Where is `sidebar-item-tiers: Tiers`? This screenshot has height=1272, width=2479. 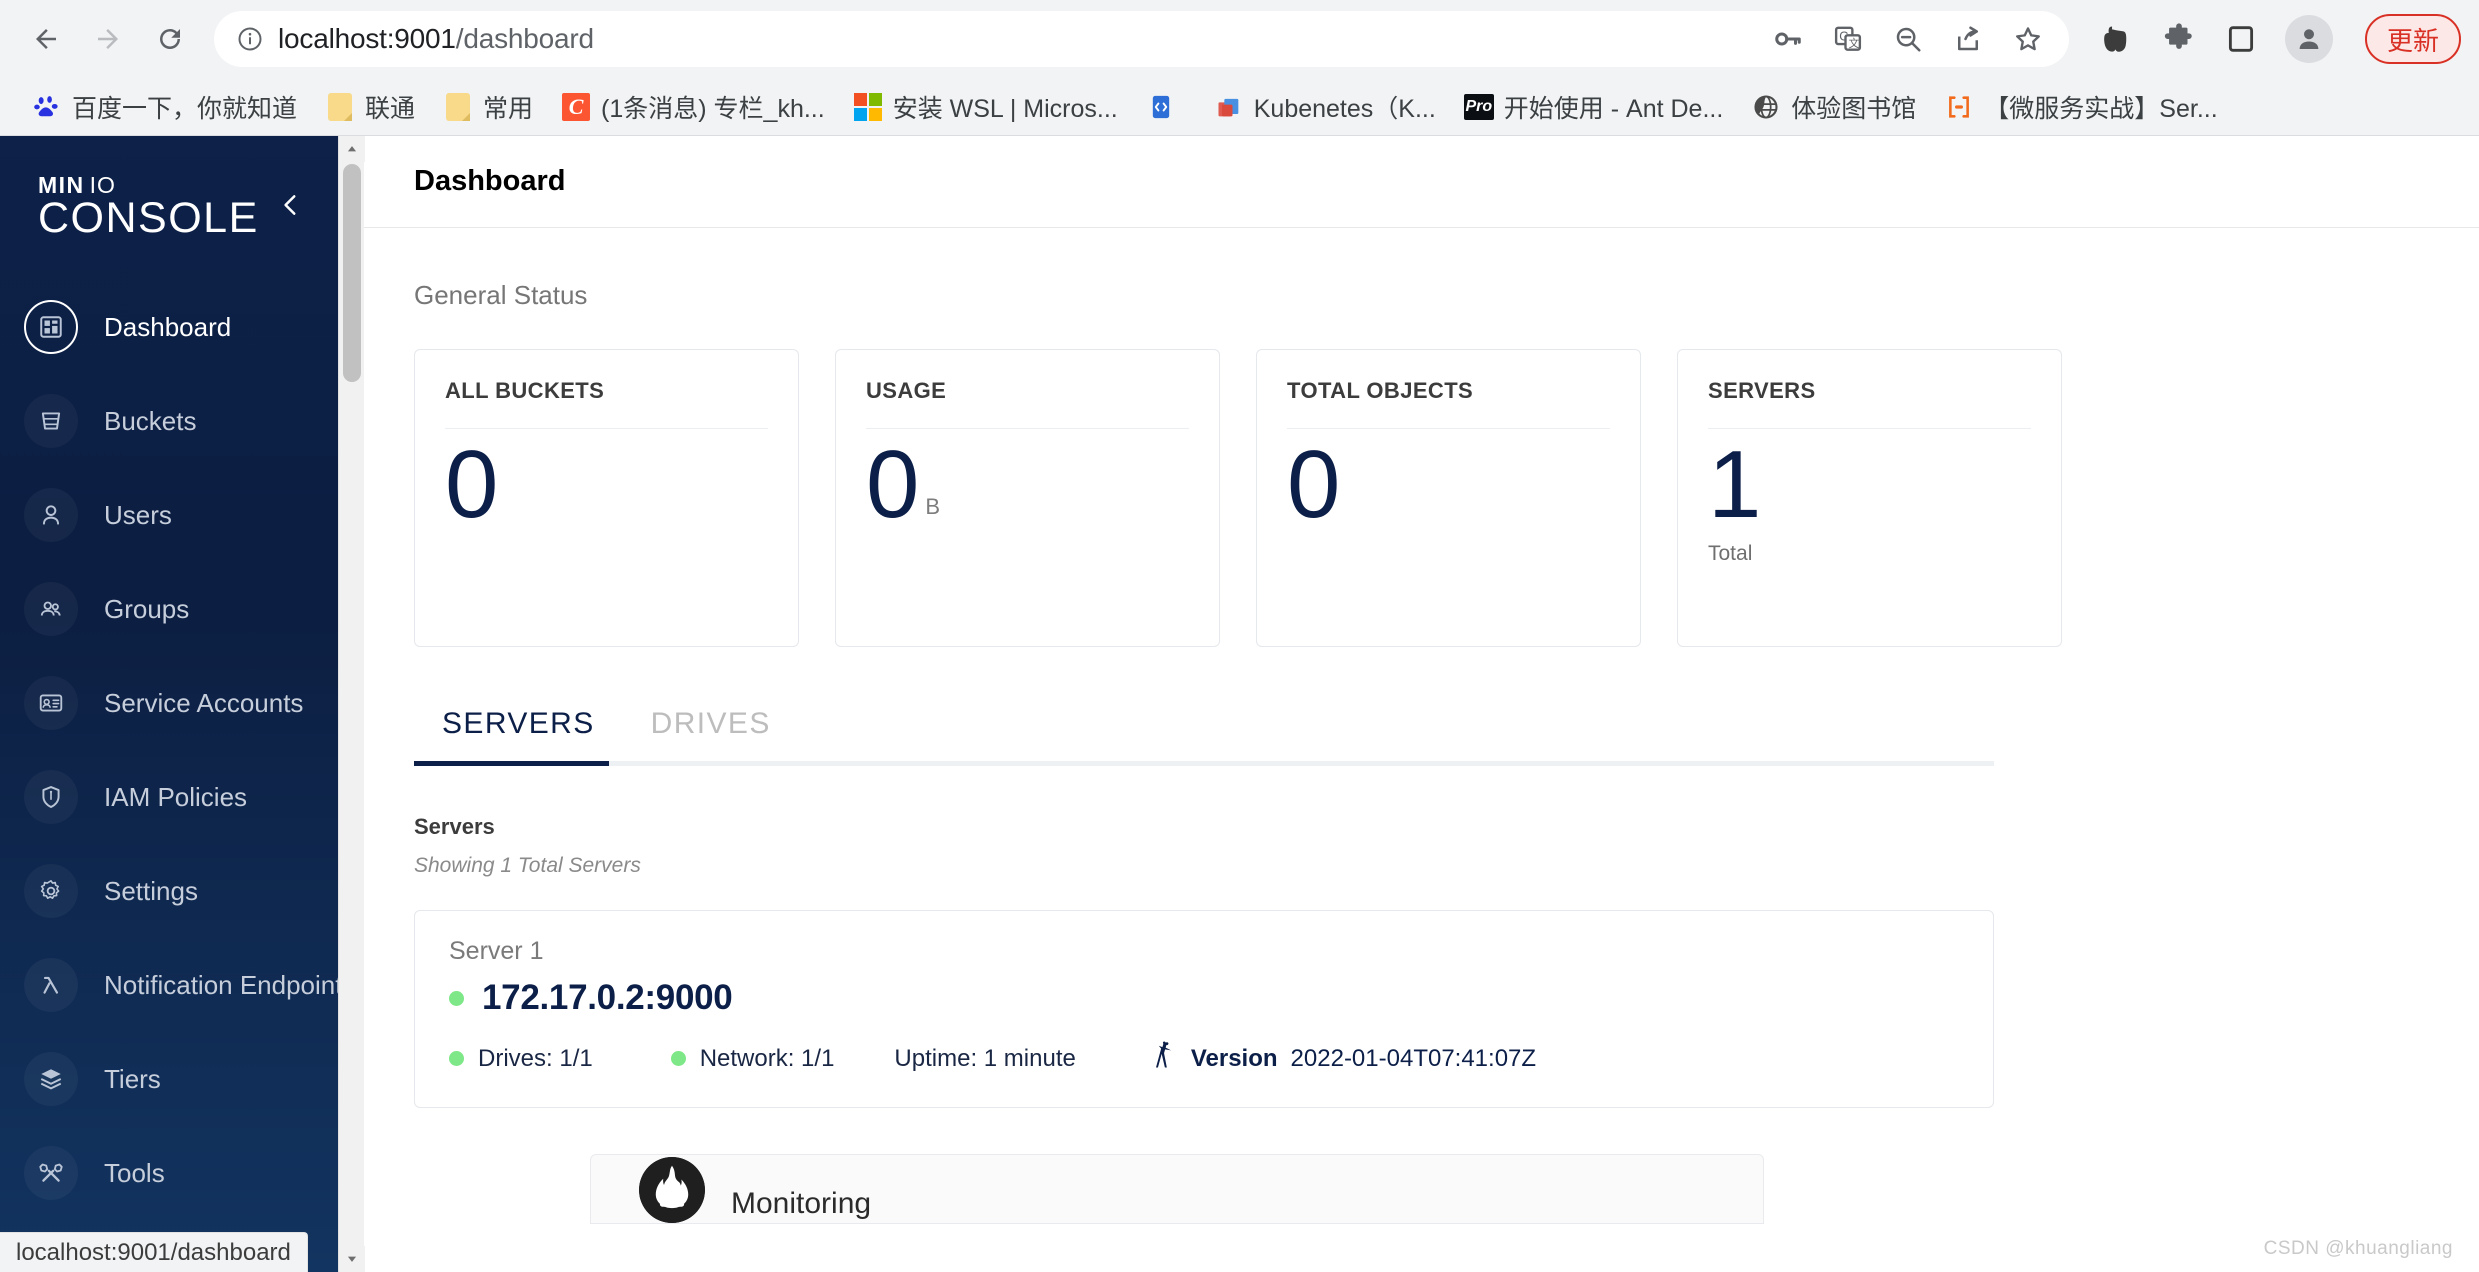
sidebar-item-tiers: Tiers is located at coordinates (169, 1079).